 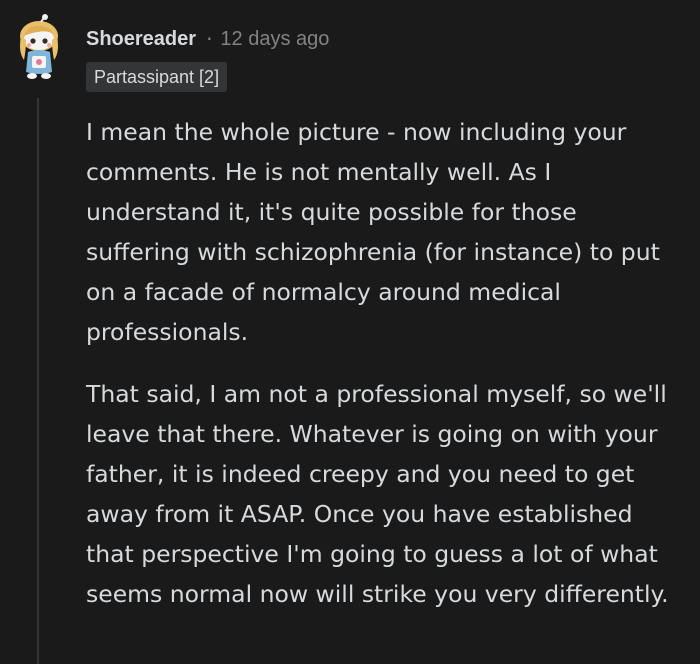 What do you see at coordinates (157, 77) in the screenshot?
I see `user-flair: Partassipant [2]` at bounding box center [157, 77].